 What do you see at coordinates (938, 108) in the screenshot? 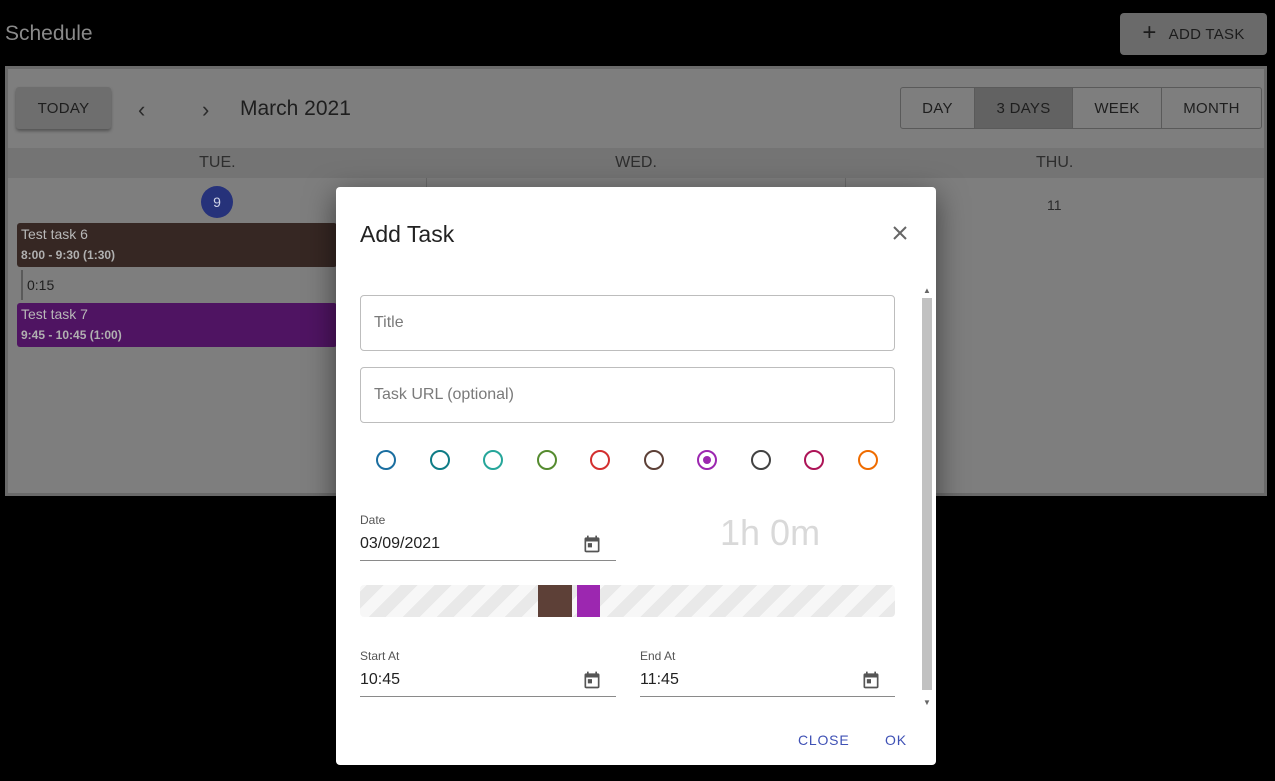
I see `view-day-button: DAY` at bounding box center [938, 108].